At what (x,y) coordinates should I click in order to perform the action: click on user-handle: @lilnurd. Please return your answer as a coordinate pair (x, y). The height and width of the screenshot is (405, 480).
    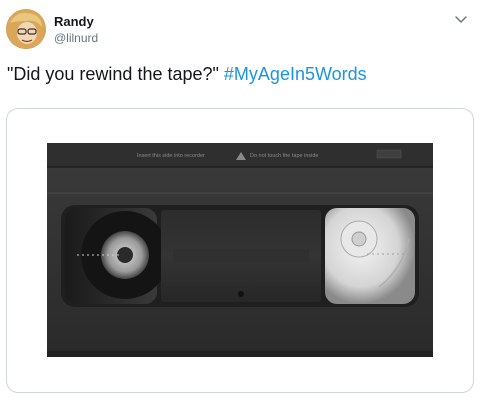
    Looking at the image, I should click on (76, 38).